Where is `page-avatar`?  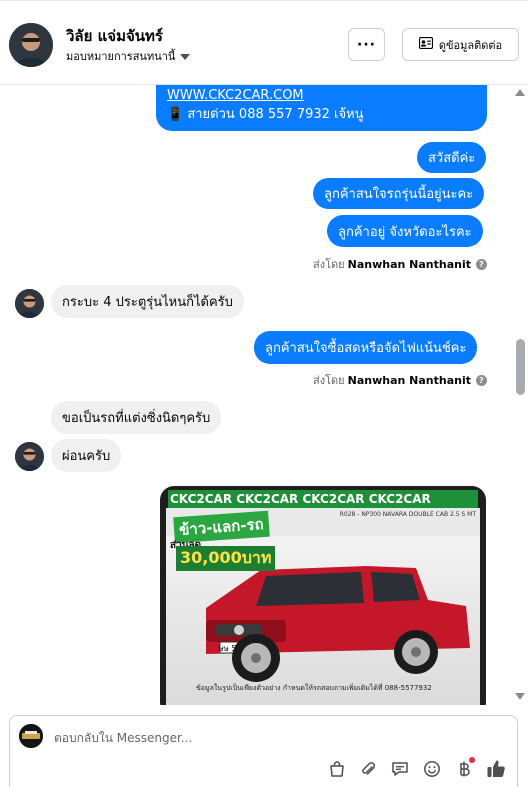
page-avatar is located at coordinates (31, 736).